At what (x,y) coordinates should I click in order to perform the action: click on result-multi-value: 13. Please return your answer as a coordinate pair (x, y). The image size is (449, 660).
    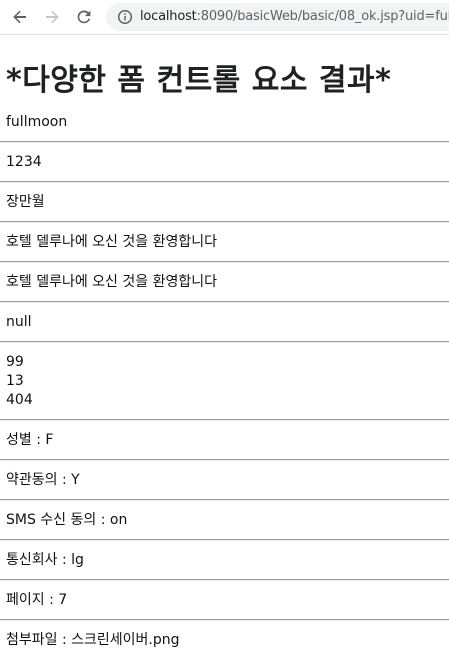
    Looking at the image, I should click on (15, 381).